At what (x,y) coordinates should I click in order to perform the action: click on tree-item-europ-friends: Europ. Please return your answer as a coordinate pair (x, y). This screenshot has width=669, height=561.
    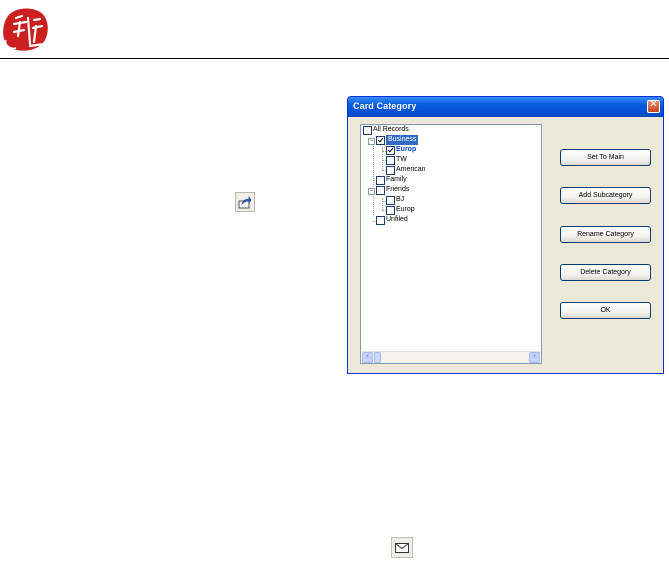
    Looking at the image, I should click on (400, 210).